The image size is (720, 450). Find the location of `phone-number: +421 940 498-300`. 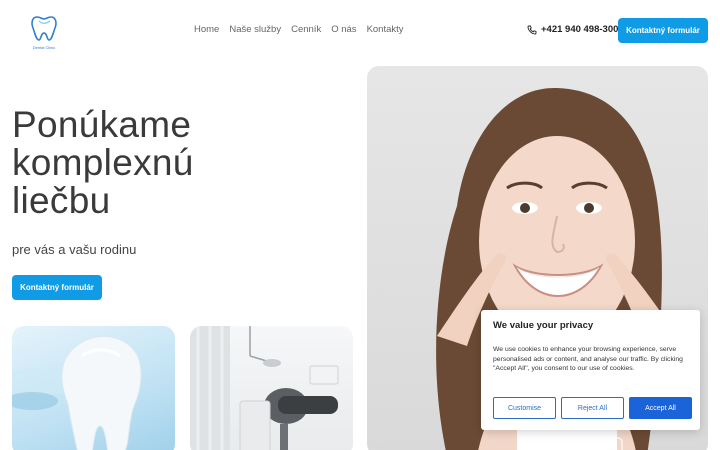

phone-number: +421 940 498-300 is located at coordinates (580, 29).